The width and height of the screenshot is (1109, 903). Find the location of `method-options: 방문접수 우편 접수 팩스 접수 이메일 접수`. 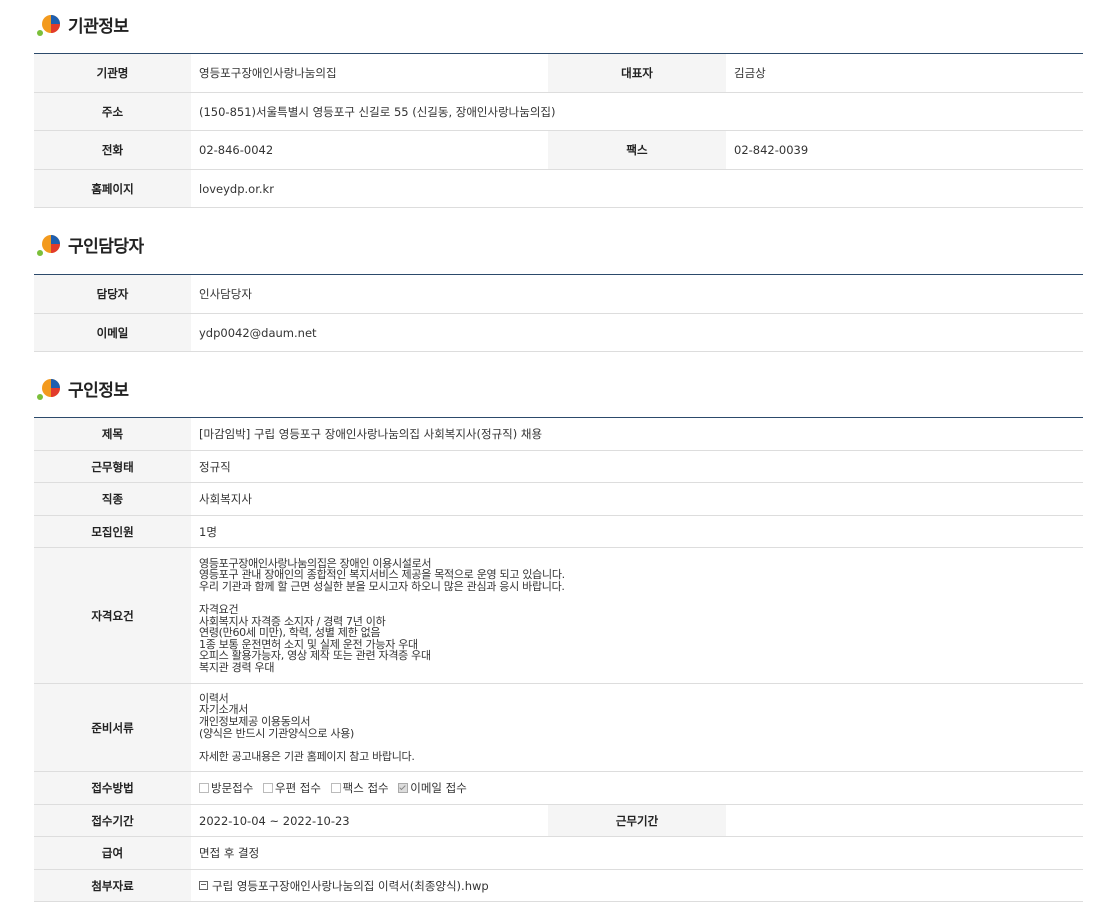

method-options: 방문접수 우편 접수 팩스 접수 이메일 접수 is located at coordinates (637, 788).